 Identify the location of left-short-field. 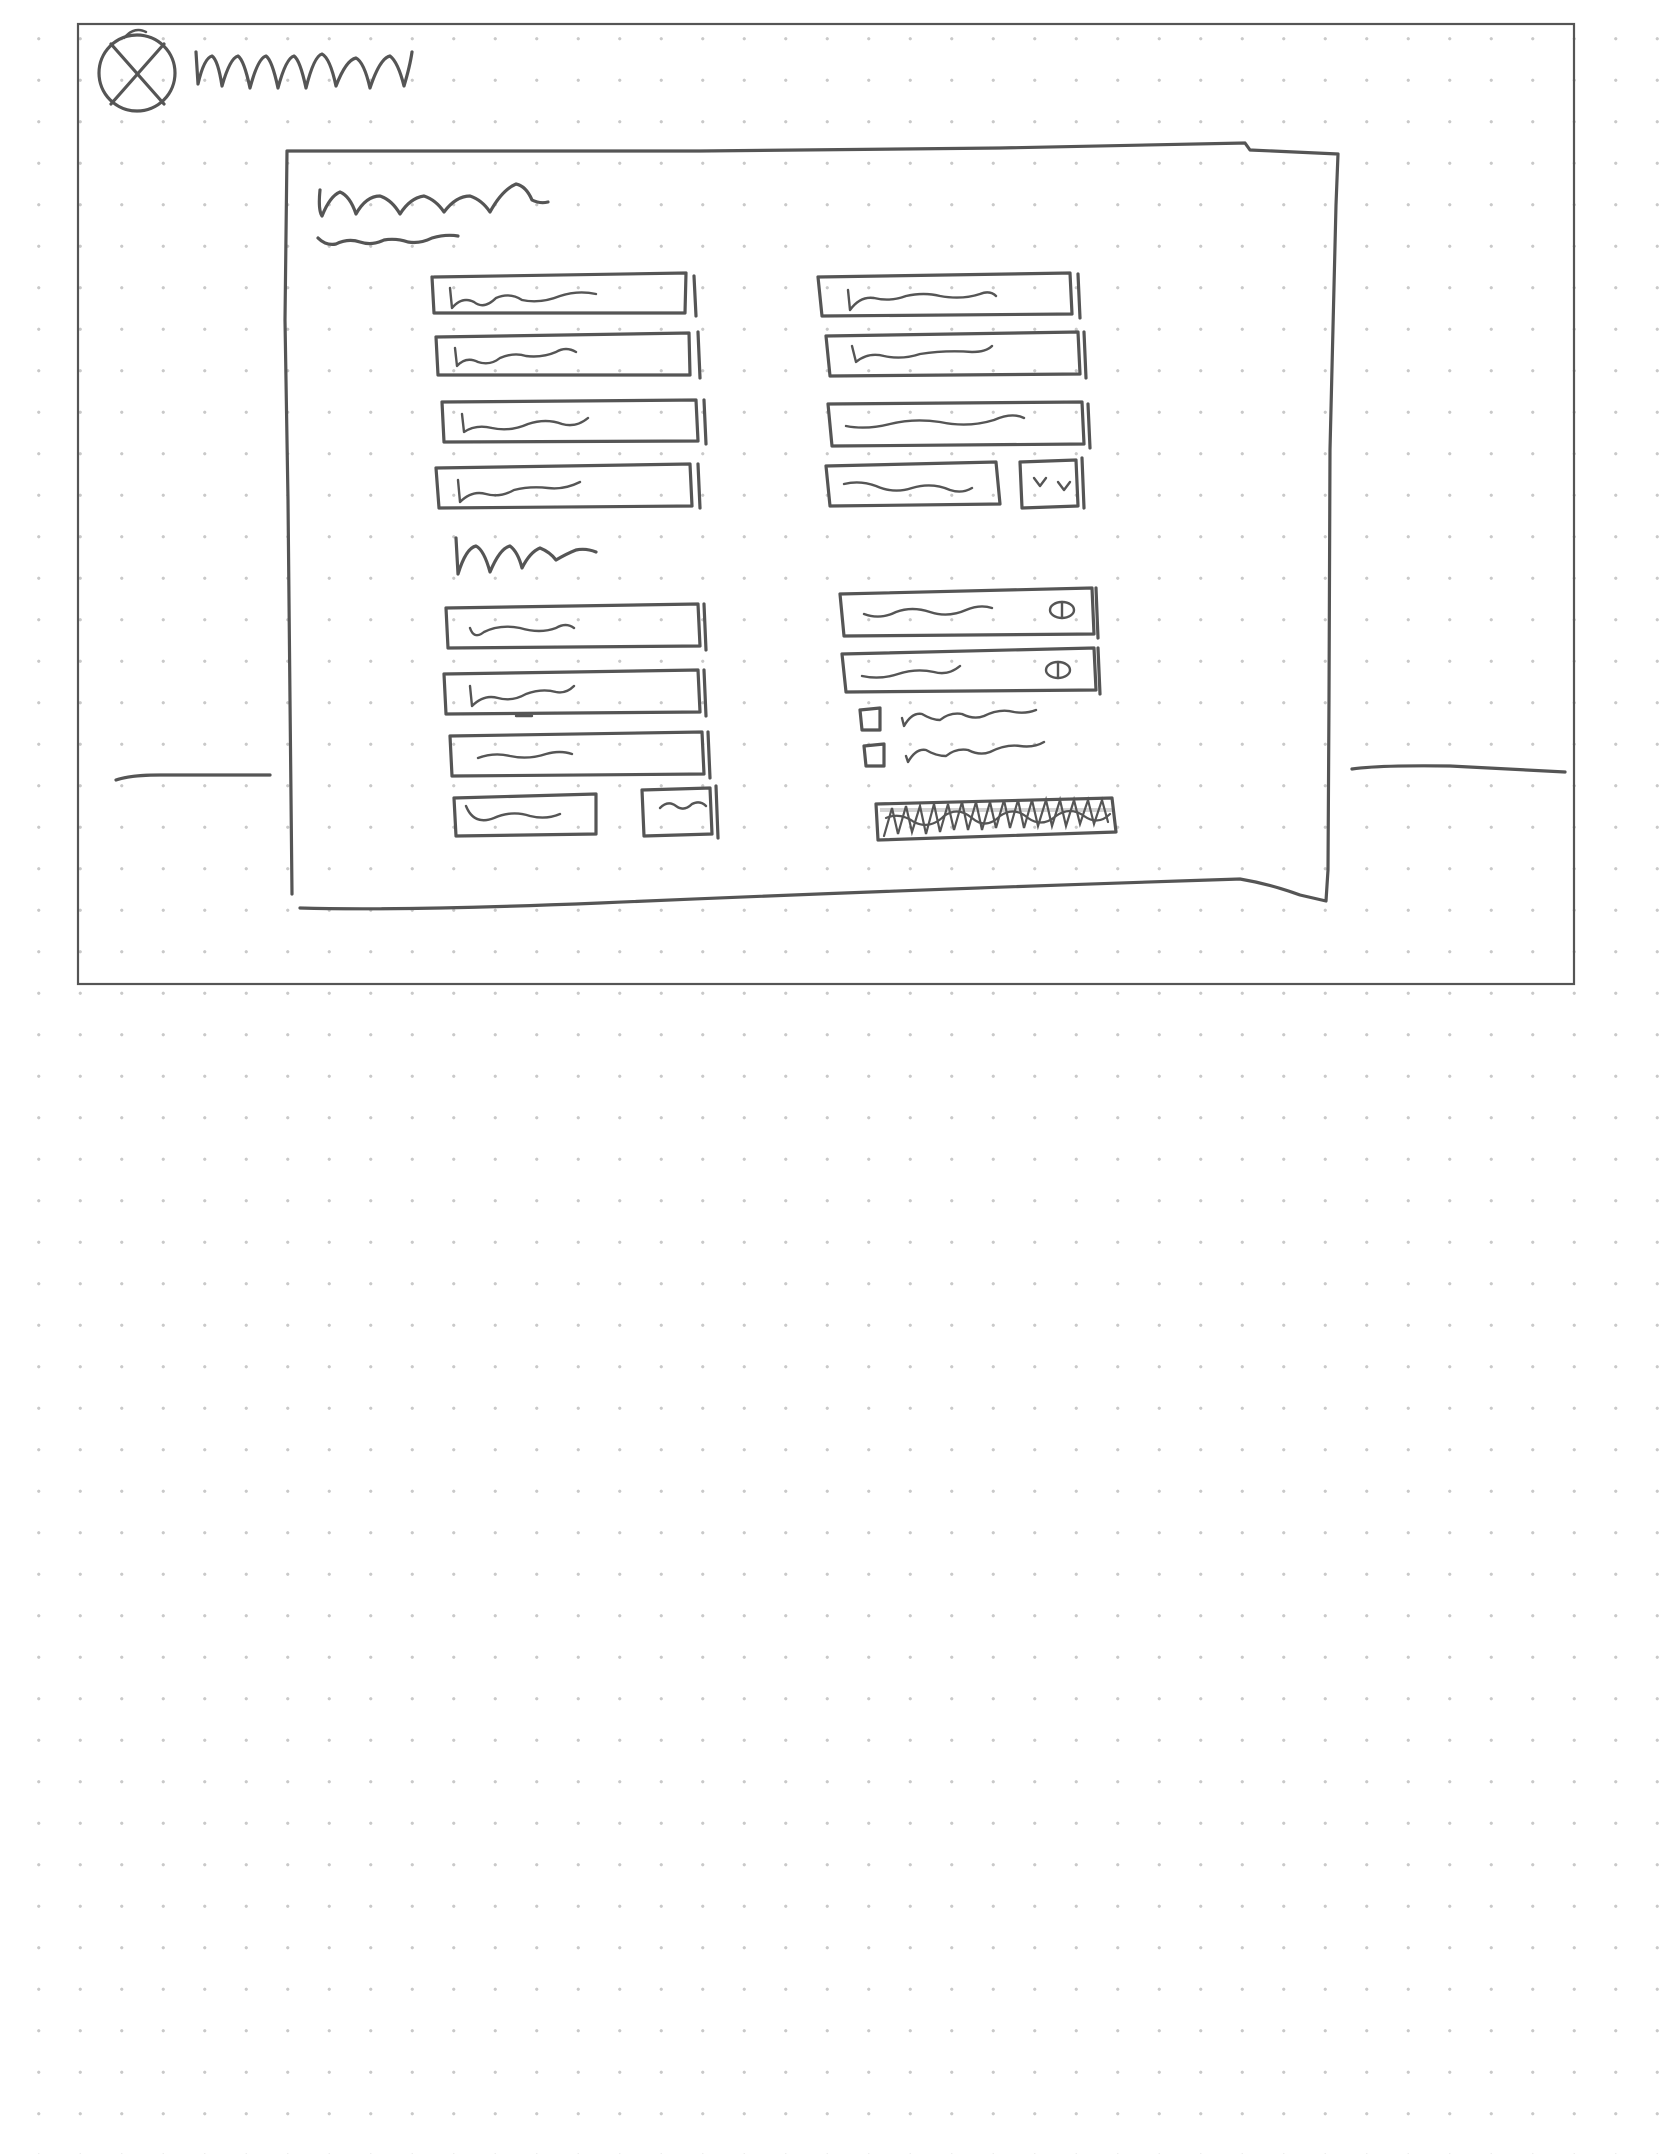
(525, 815).